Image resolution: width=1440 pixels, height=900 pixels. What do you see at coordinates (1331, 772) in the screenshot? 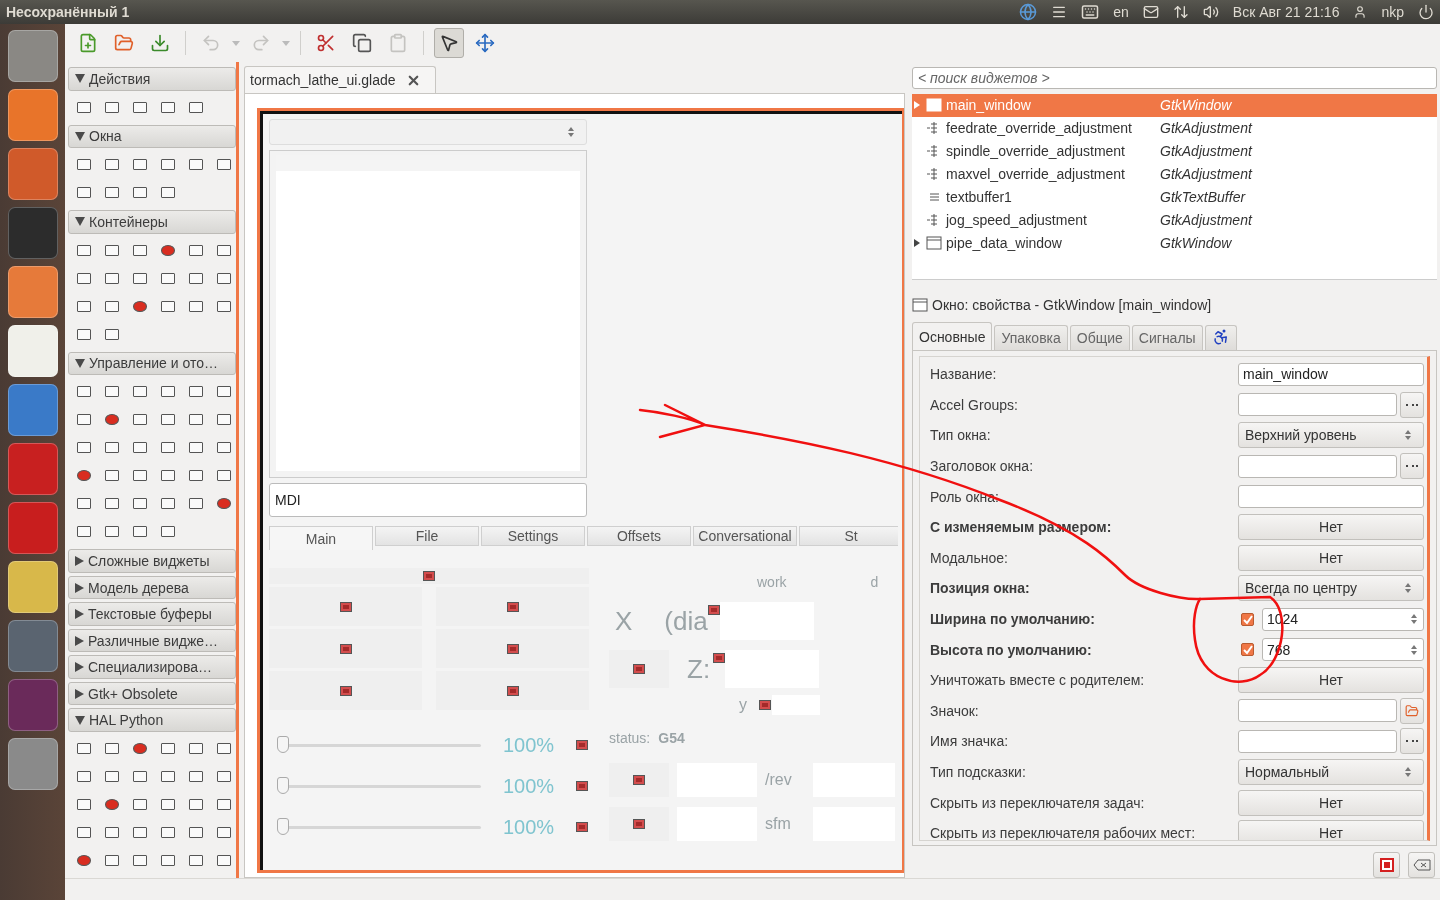
I see `dropdown: Нормальный` at bounding box center [1331, 772].